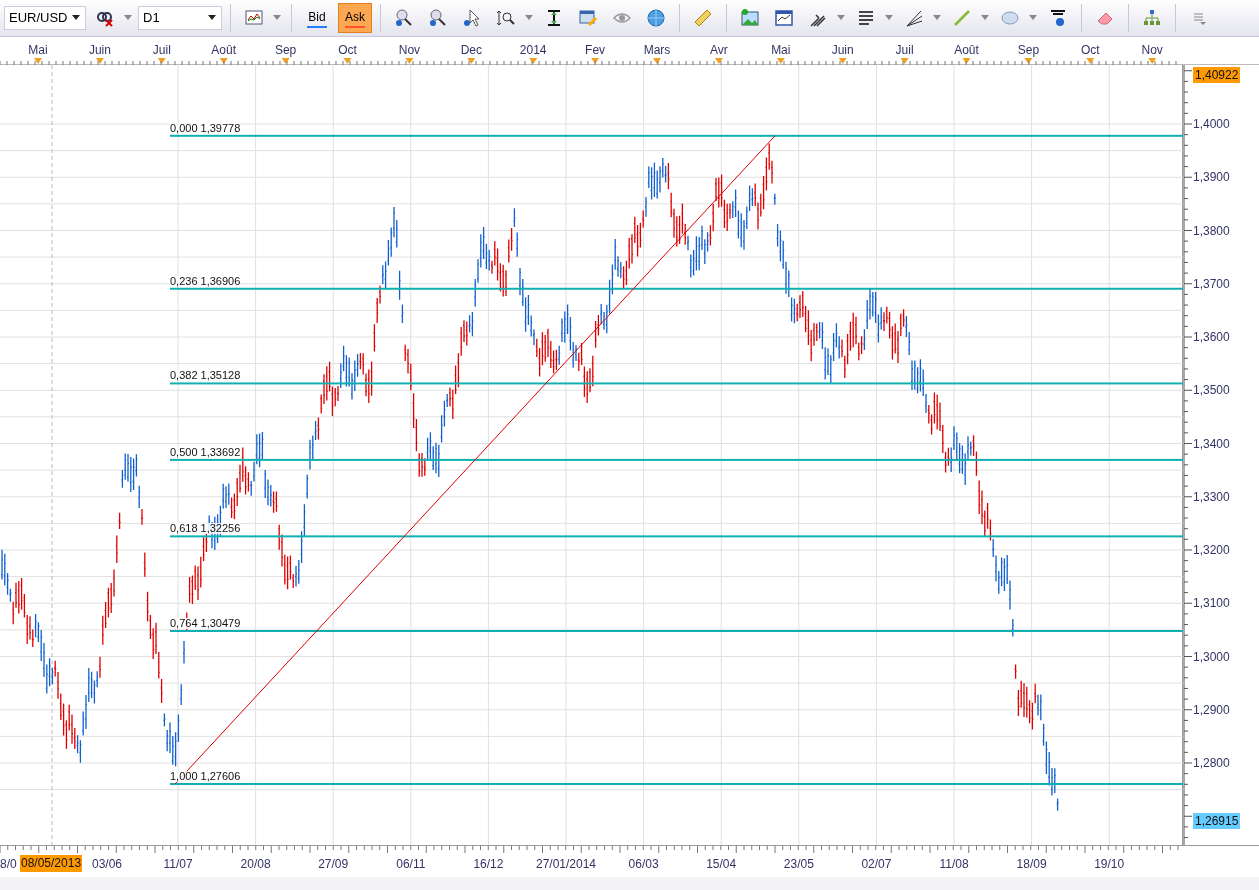 This screenshot has height=890, width=1259. What do you see at coordinates (1211, 603) in the screenshot?
I see `price-tick-label: 1,3100` at bounding box center [1211, 603].